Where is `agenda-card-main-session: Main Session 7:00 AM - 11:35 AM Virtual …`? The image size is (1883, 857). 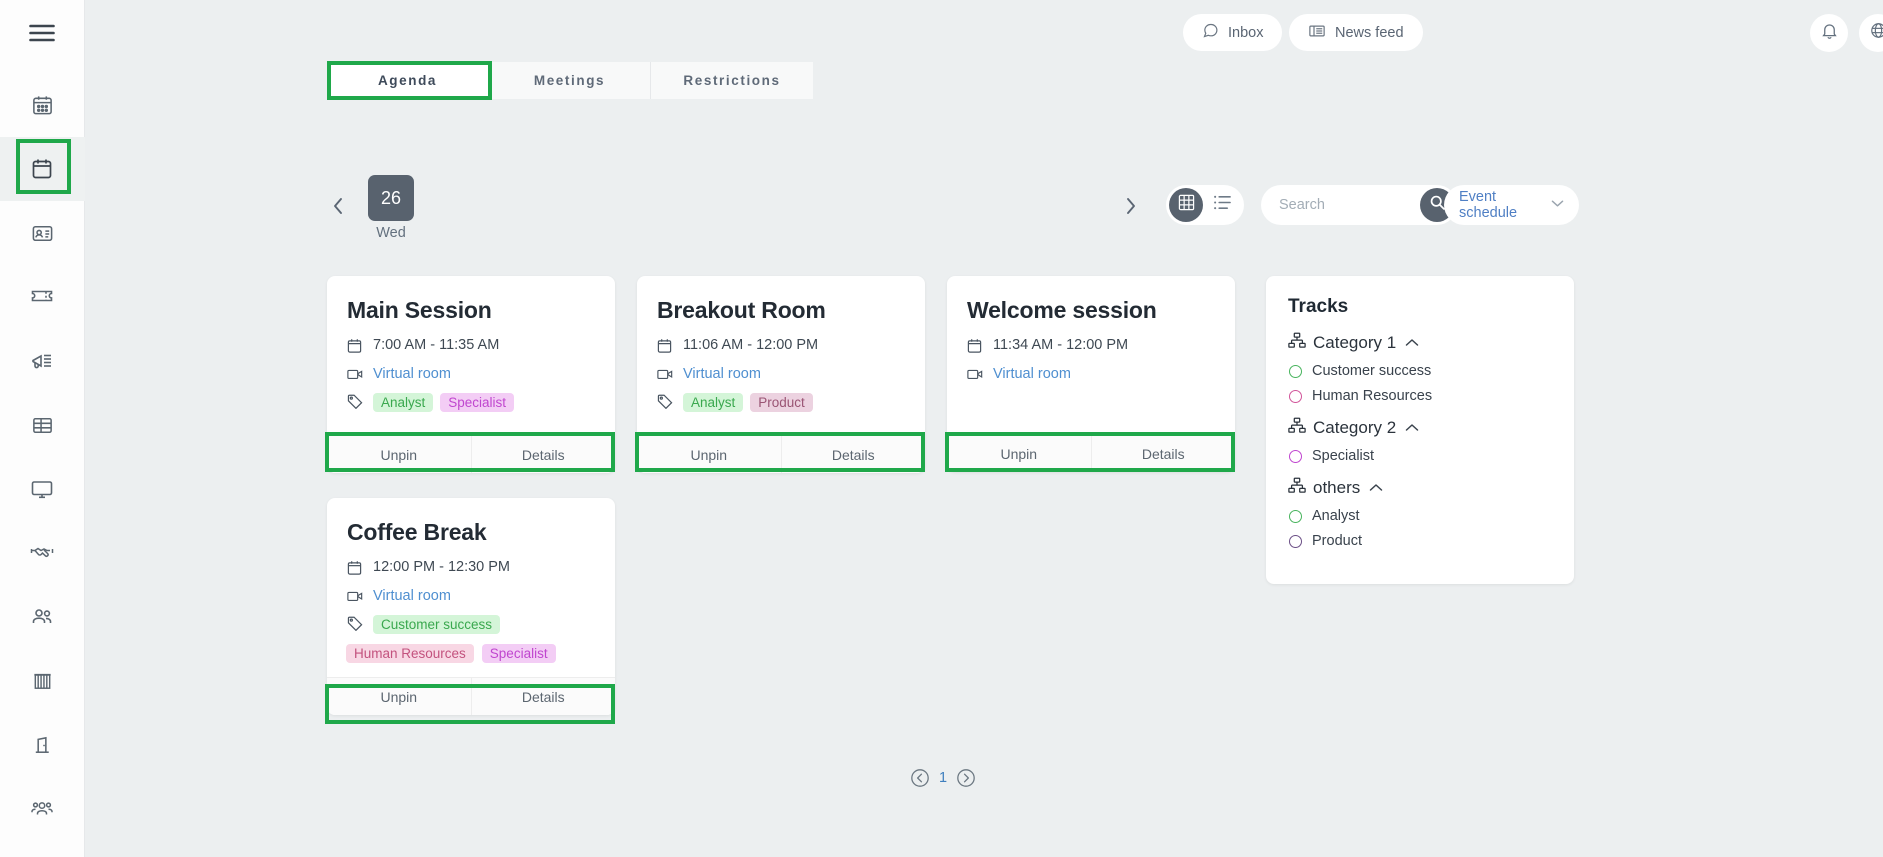
agenda-card-main-session: Main Session 7:00 AM - 11:35 AM Virtual … is located at coordinates (471, 374).